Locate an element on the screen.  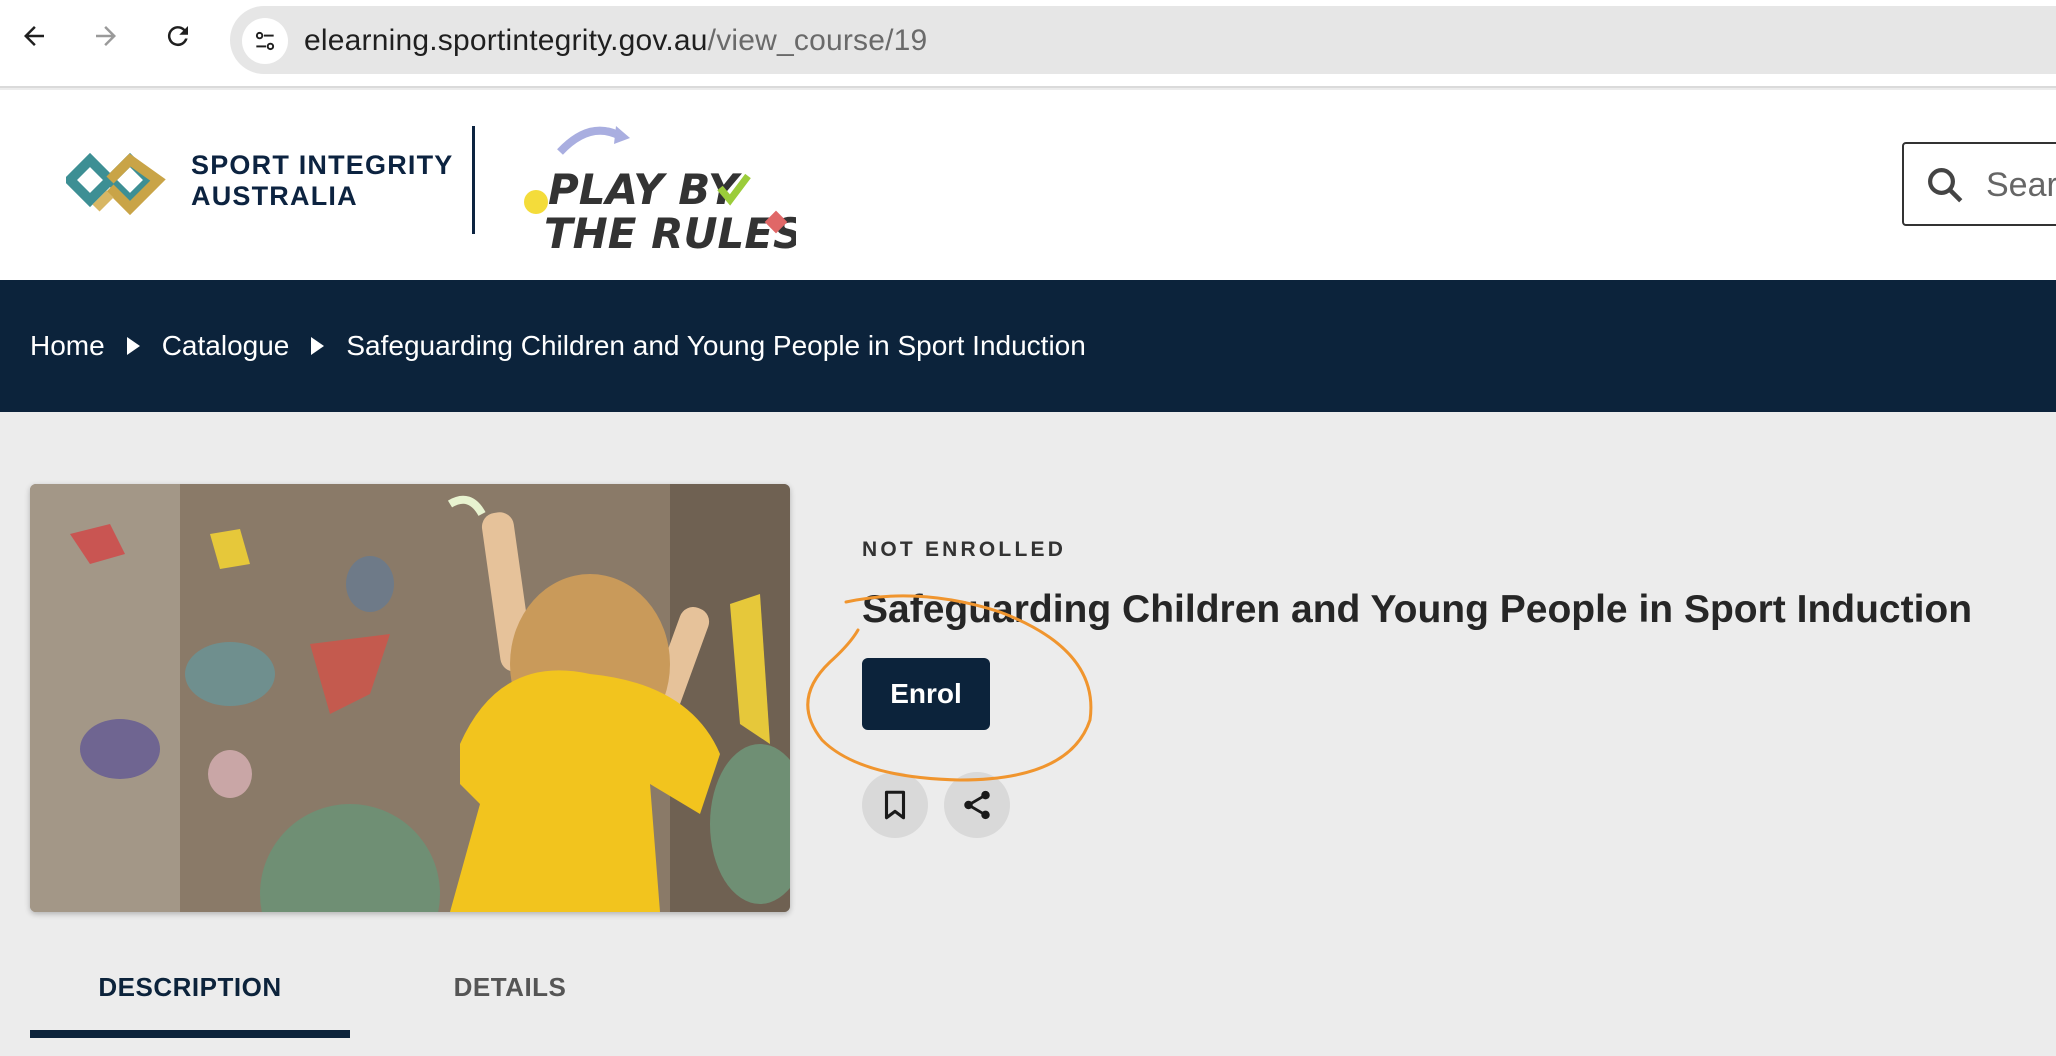
enrol-button: Enrol is located at coordinates (926, 694).